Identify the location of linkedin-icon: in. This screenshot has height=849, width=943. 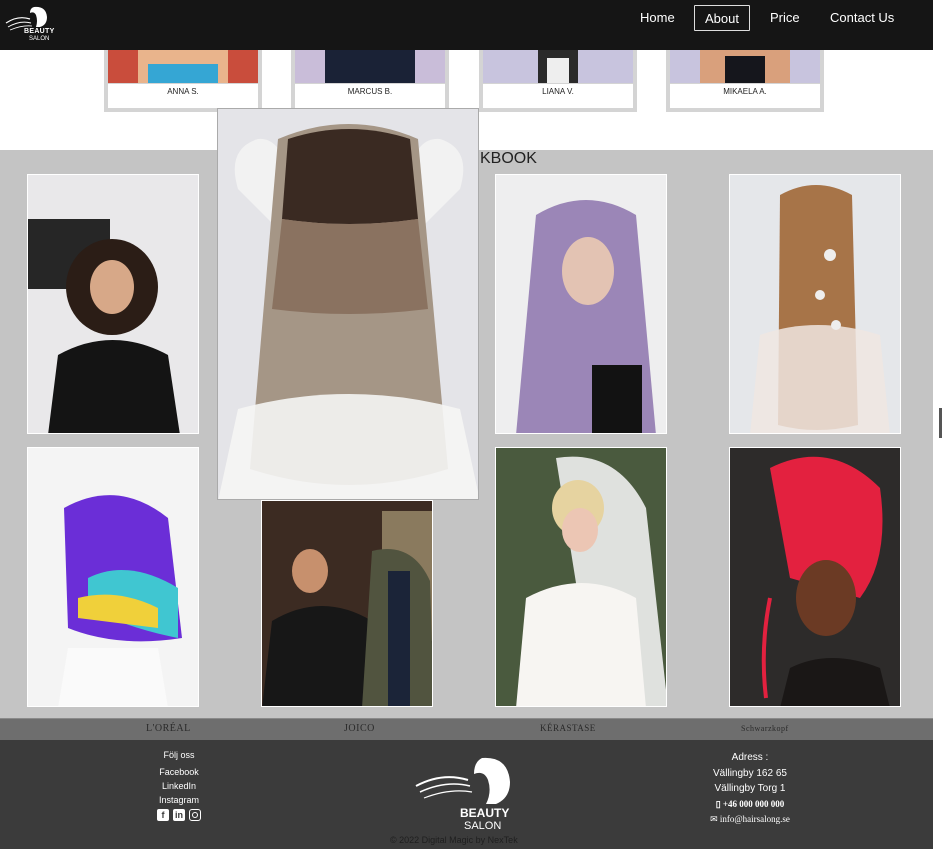
(179, 815).